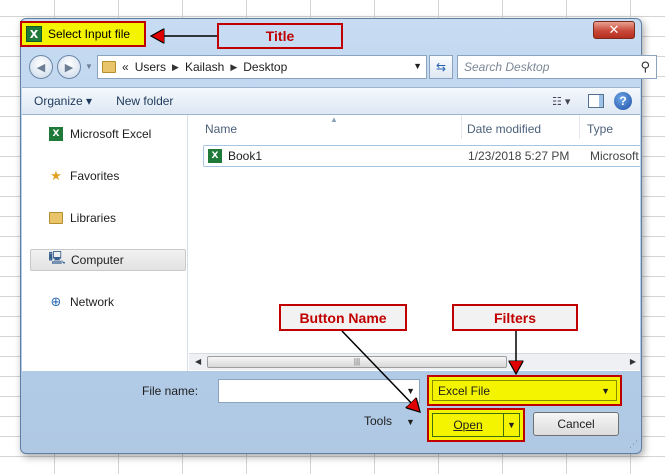 This screenshot has height=474, width=665. I want to click on refresh-icon: ⇆, so click(441, 67).